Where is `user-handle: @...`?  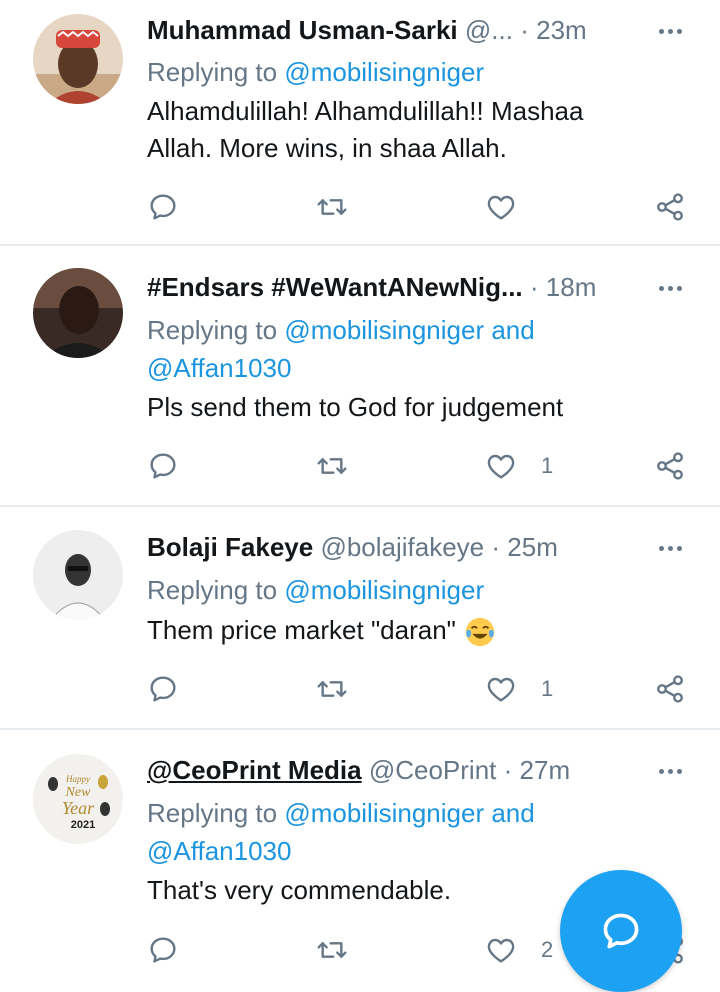
user-handle: @... is located at coordinates (489, 30).